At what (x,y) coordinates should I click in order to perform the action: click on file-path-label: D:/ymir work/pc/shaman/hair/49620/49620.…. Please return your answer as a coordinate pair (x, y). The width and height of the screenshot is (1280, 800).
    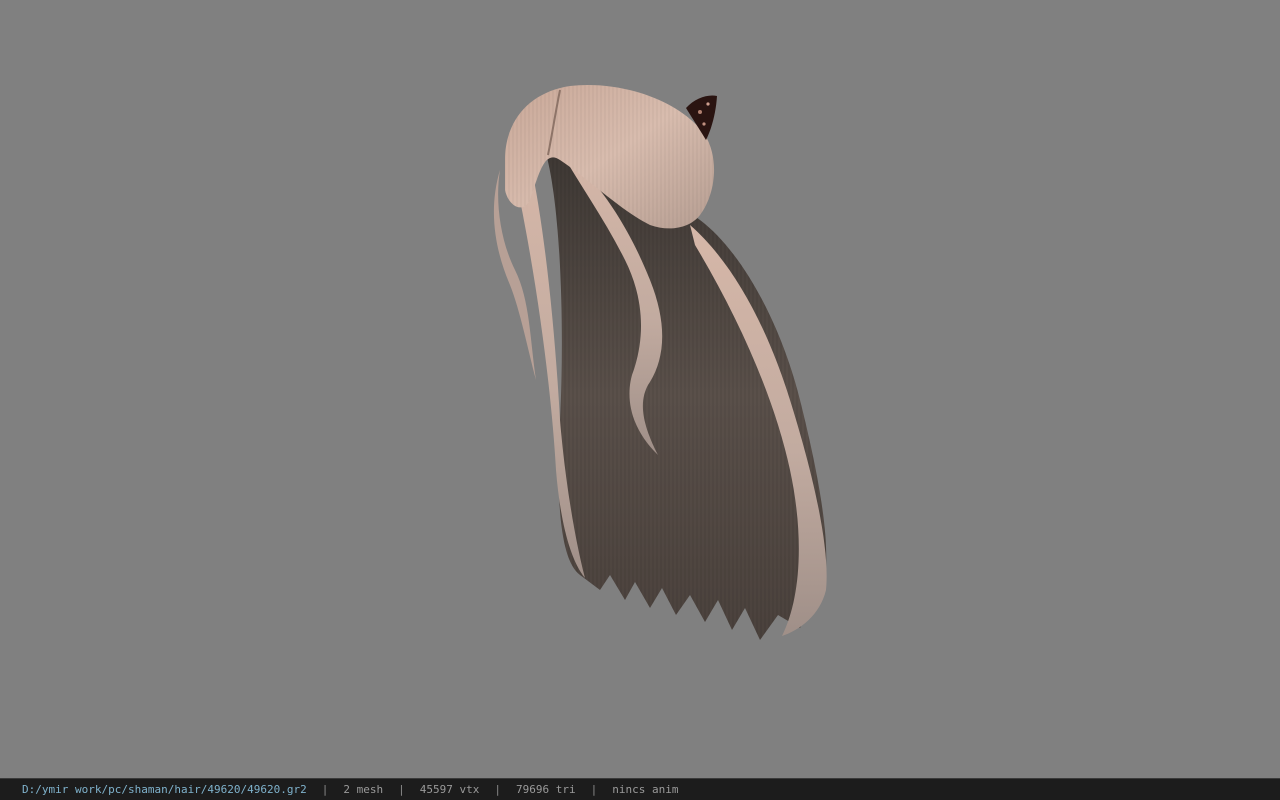
    Looking at the image, I should click on (164, 789).